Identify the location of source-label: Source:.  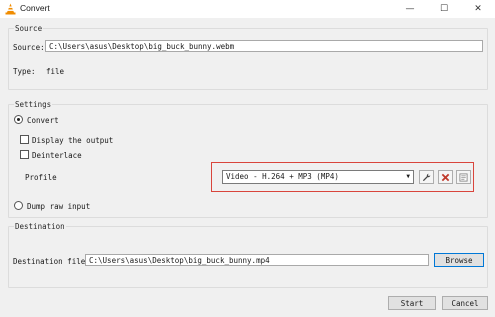
(29, 47).